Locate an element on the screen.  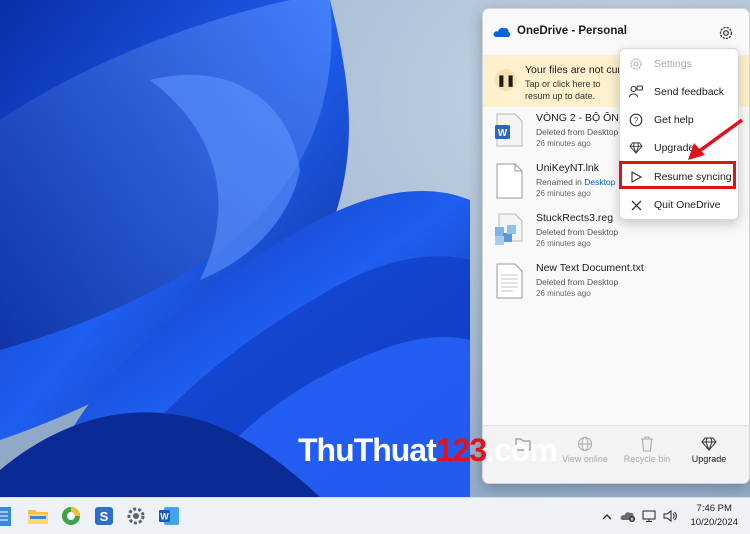
blank-file-icon is located at coordinates (509, 181).